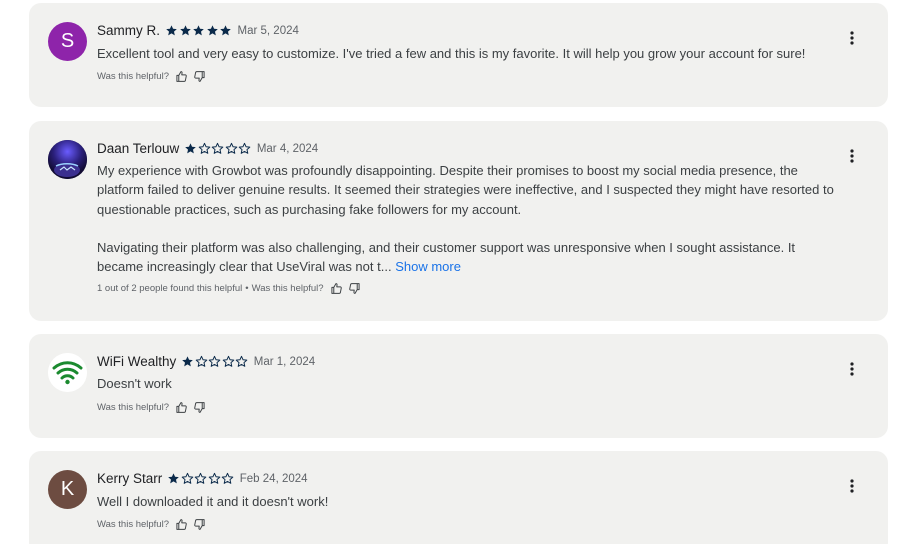 This screenshot has height=544, width=918. Describe the element at coordinates (138, 148) in the screenshot. I see `reviewer-name: Daan Terlouw` at that location.